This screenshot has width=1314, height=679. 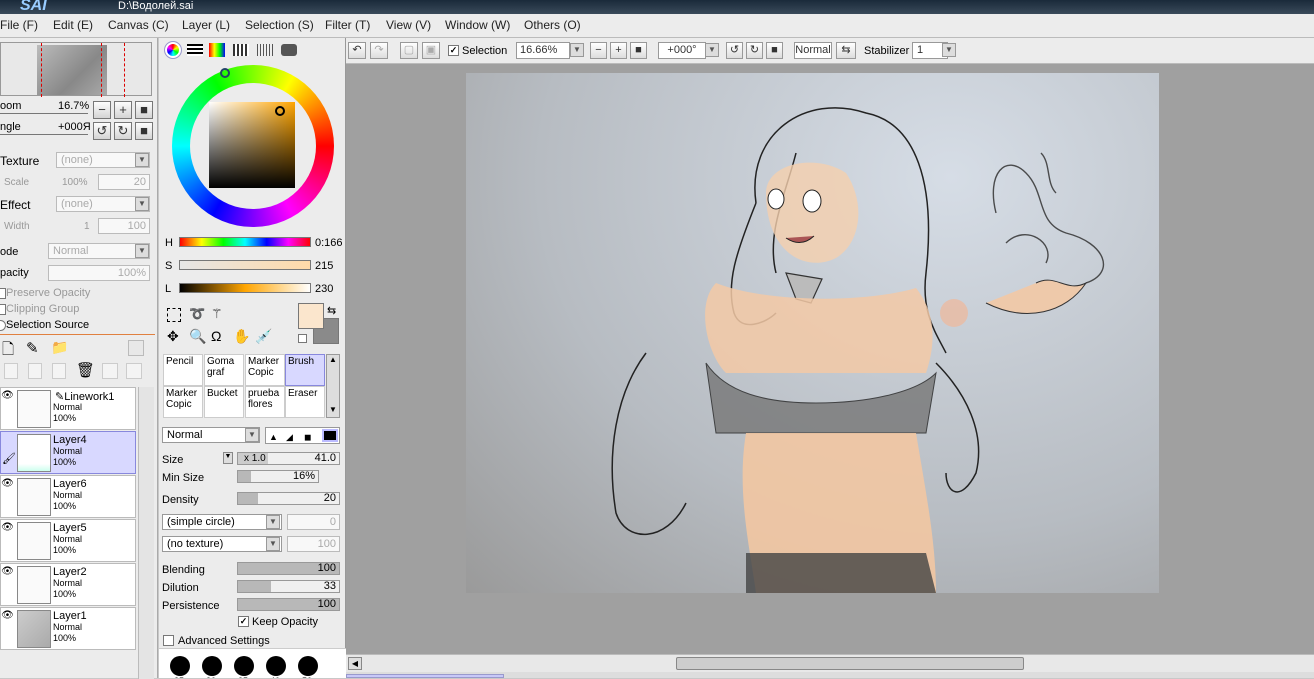 I want to click on navigator-thumbnail, so click(x=76, y=69).